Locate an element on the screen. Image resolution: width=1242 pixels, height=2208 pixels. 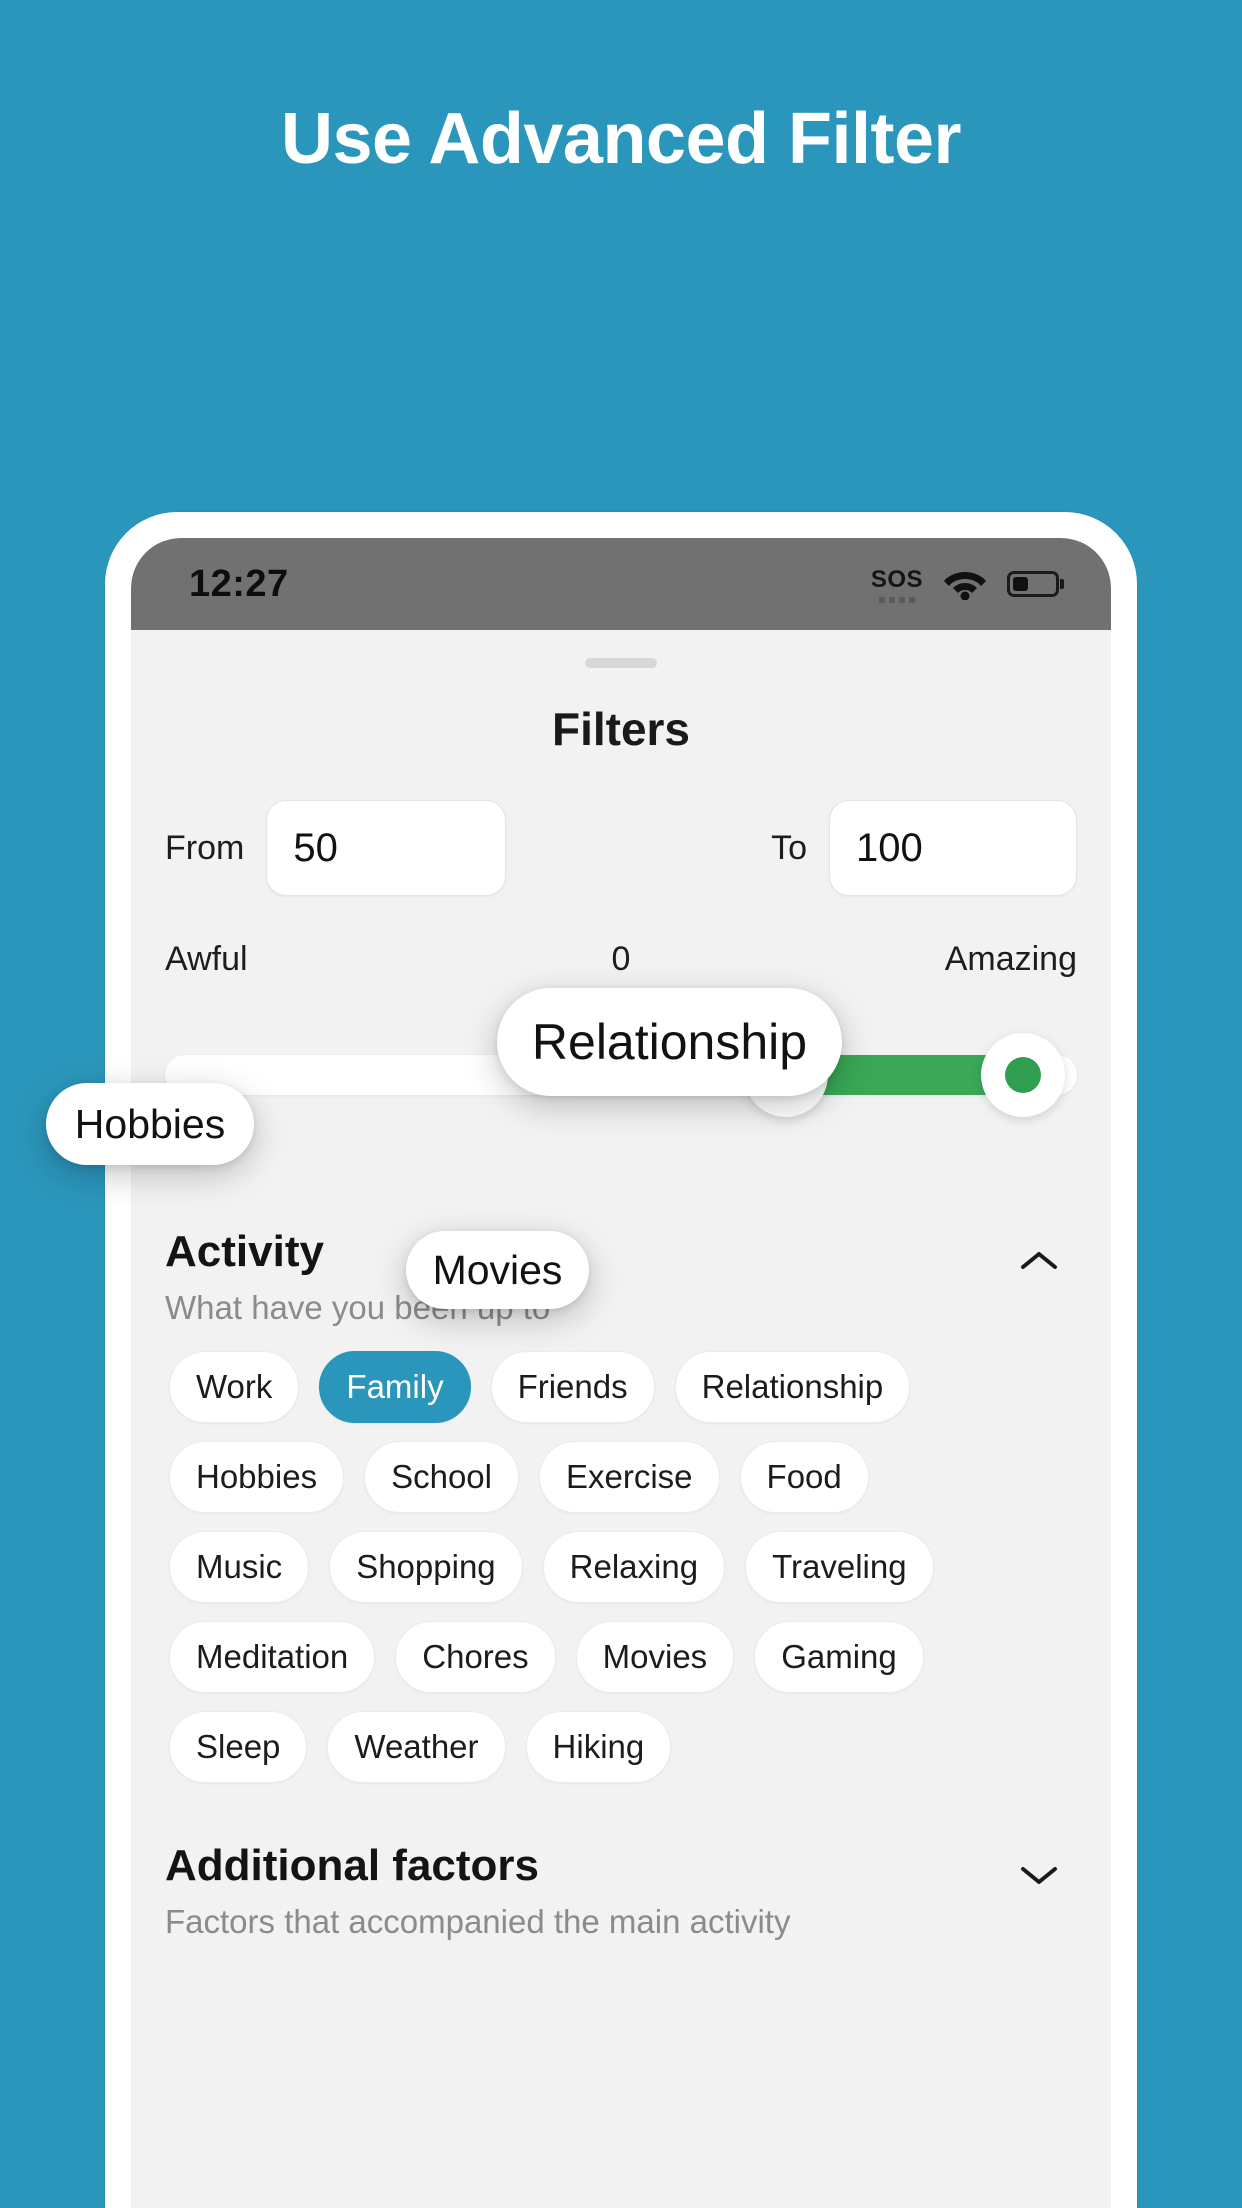
activity-chip: Exercise is located at coordinates (629, 1477).